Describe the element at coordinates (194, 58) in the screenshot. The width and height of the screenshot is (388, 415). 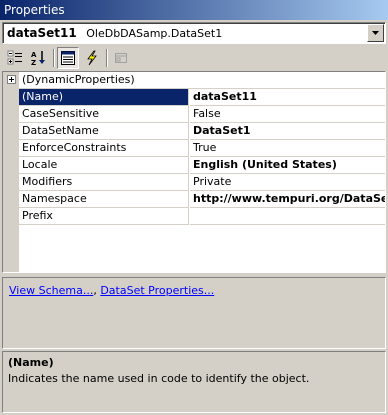
I see `properties-toolbar: A Z` at that location.